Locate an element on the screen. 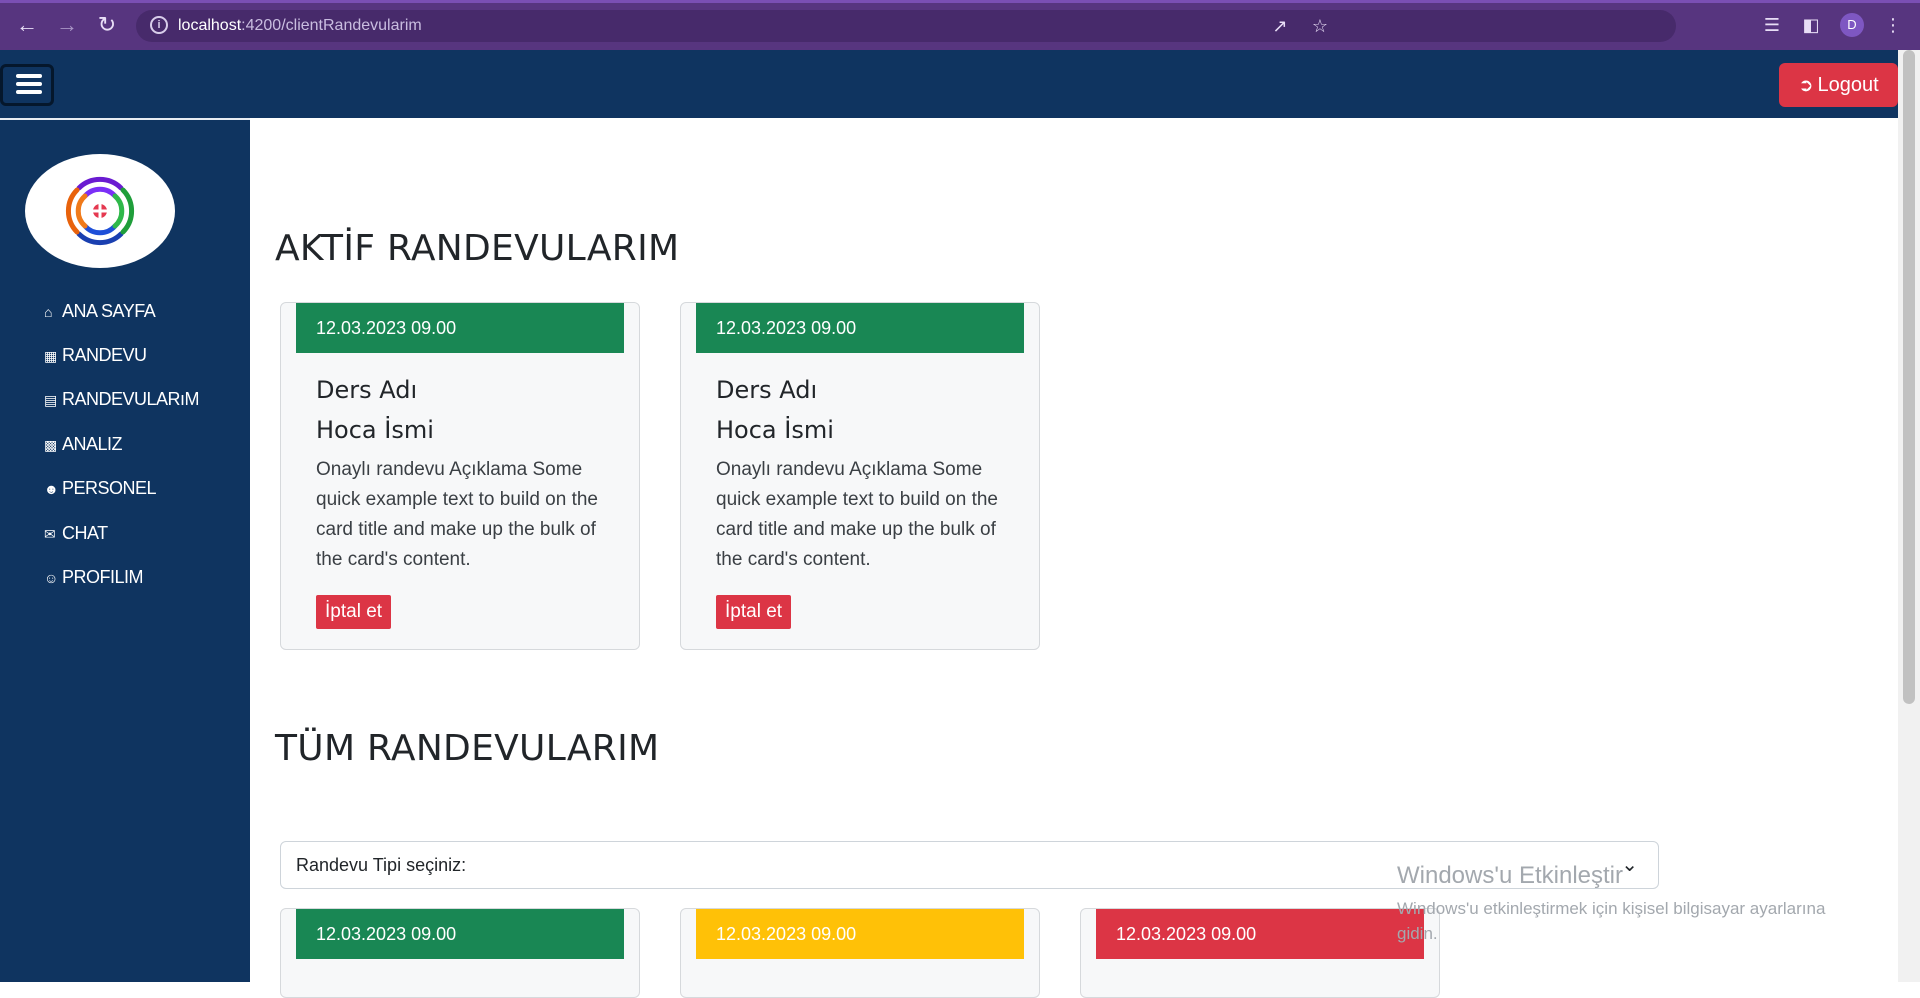 This screenshot has height=998, width=1920. reload-icon: ↻ is located at coordinates (107, 25).